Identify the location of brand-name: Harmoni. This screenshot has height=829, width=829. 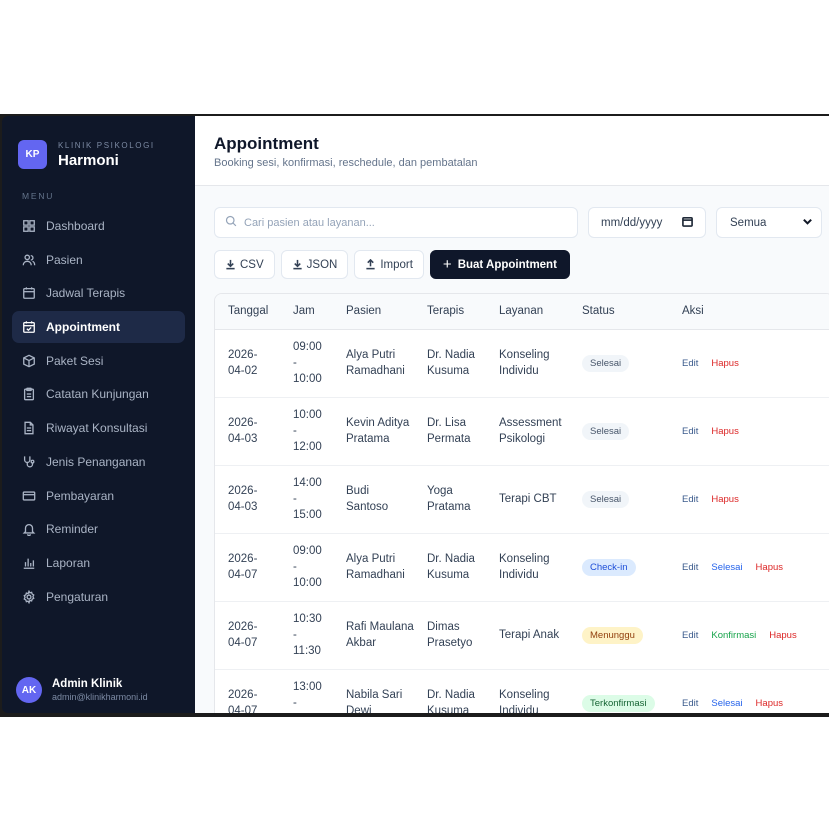
(88, 160).